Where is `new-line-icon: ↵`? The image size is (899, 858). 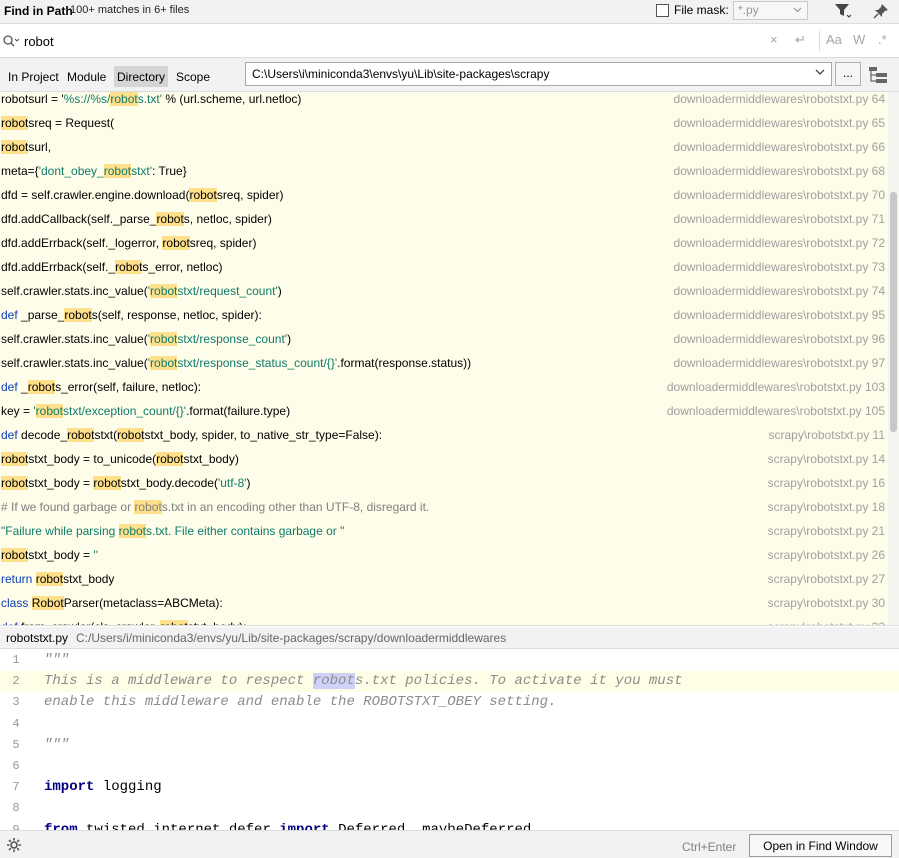 new-line-icon: ↵ is located at coordinates (800, 40).